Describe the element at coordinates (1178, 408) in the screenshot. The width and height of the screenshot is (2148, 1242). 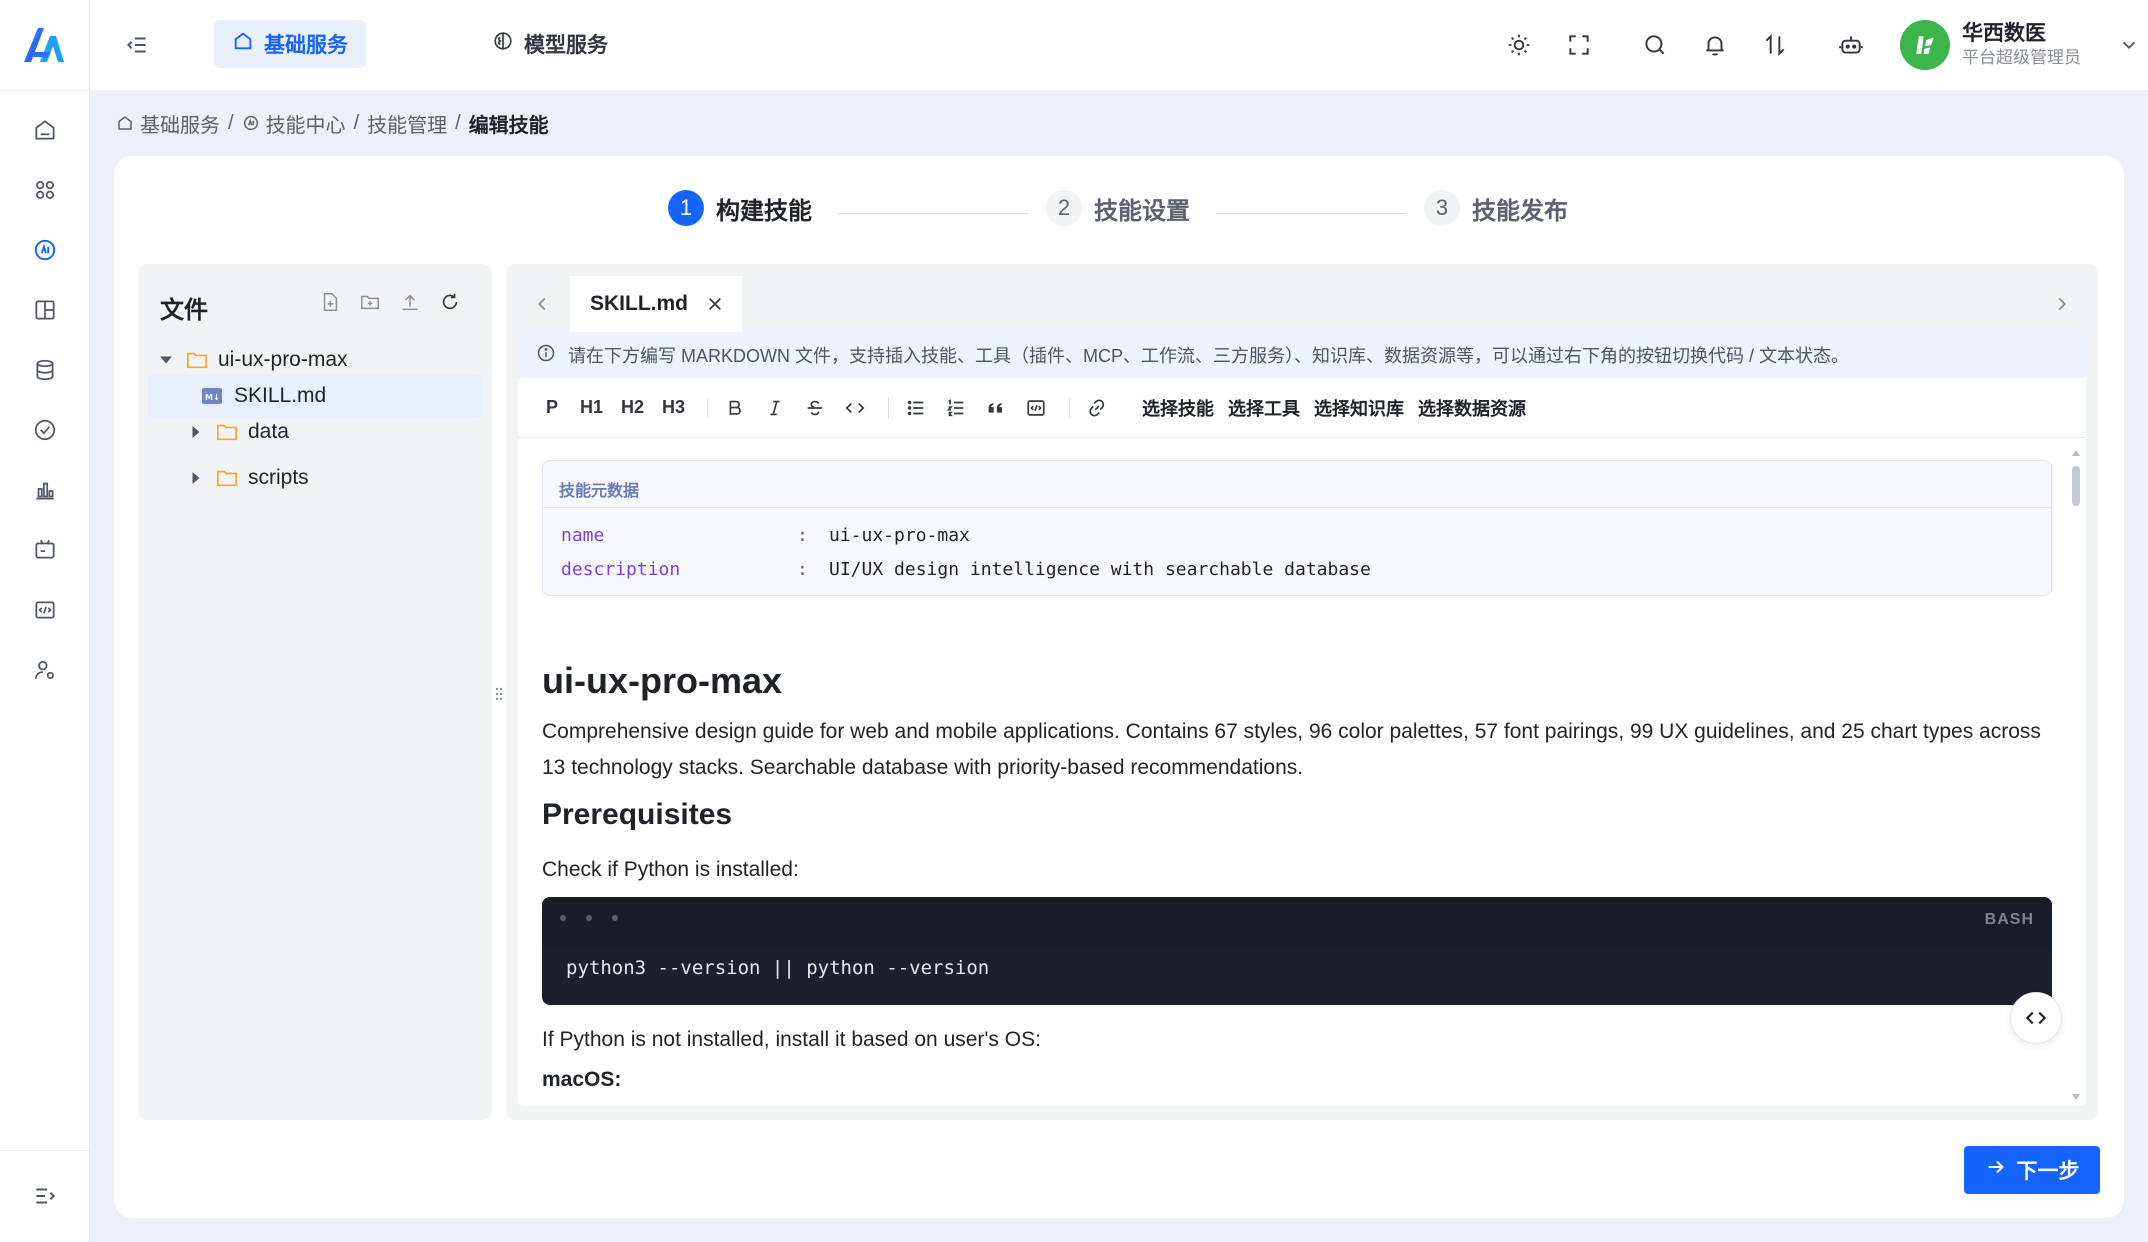
I see `select-skill-button: 选择技能` at that location.